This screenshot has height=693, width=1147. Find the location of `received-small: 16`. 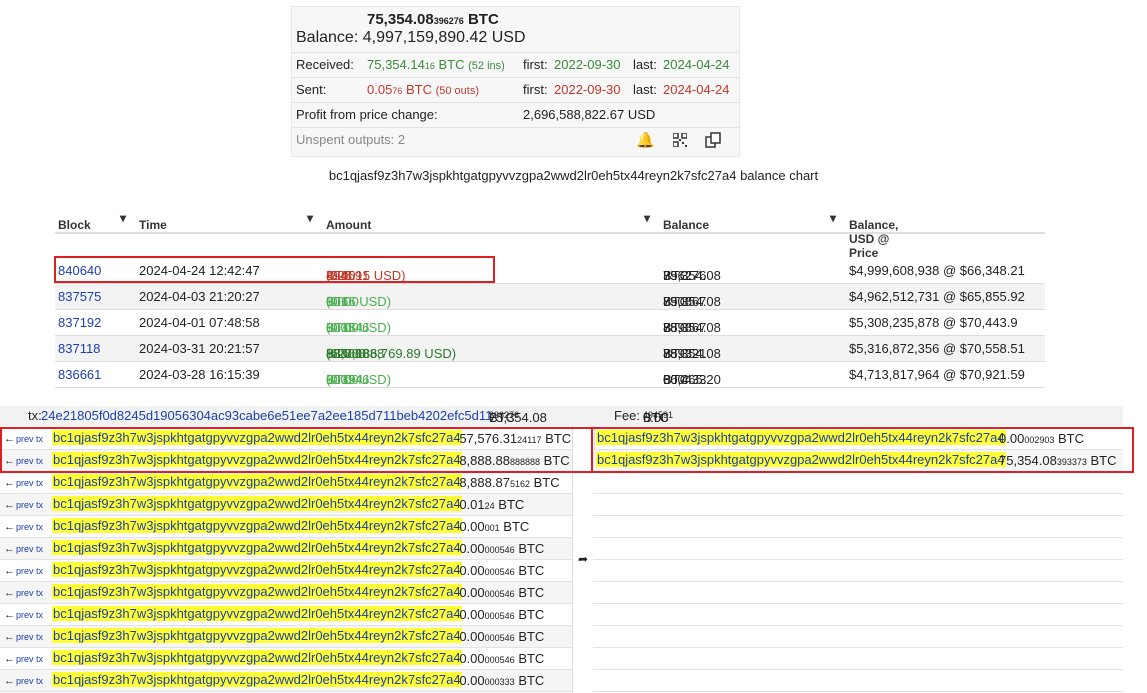

received-small: 16 is located at coordinates (429, 66).